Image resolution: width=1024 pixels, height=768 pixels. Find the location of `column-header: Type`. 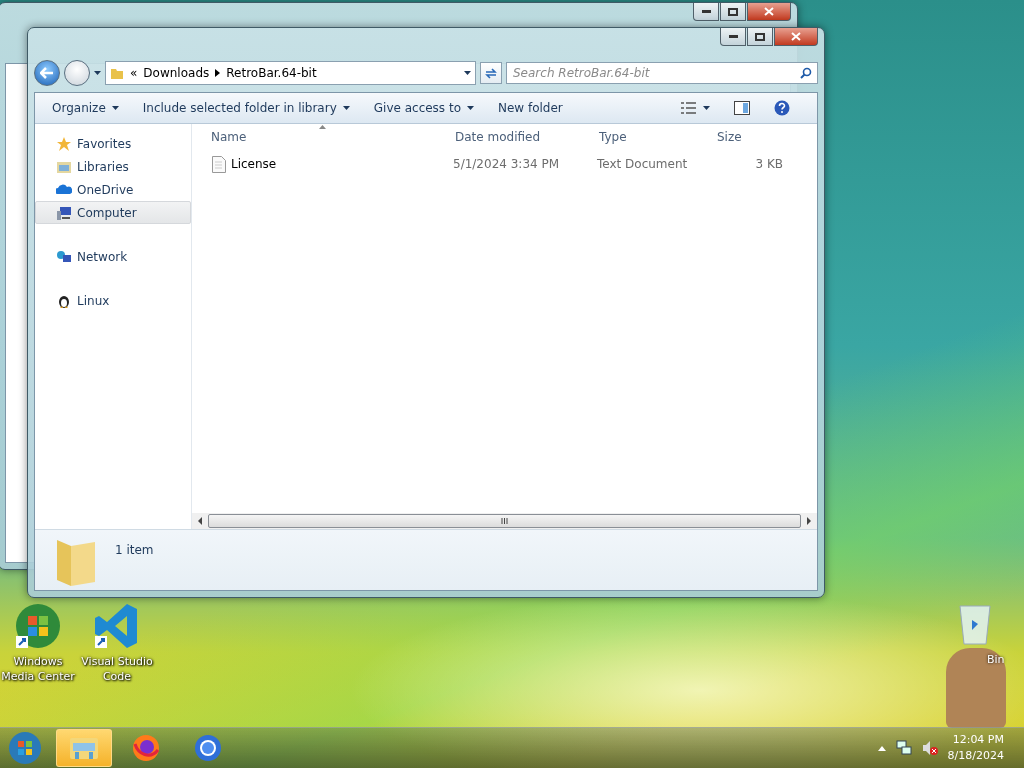

column-header: Type is located at coordinates (656, 137).